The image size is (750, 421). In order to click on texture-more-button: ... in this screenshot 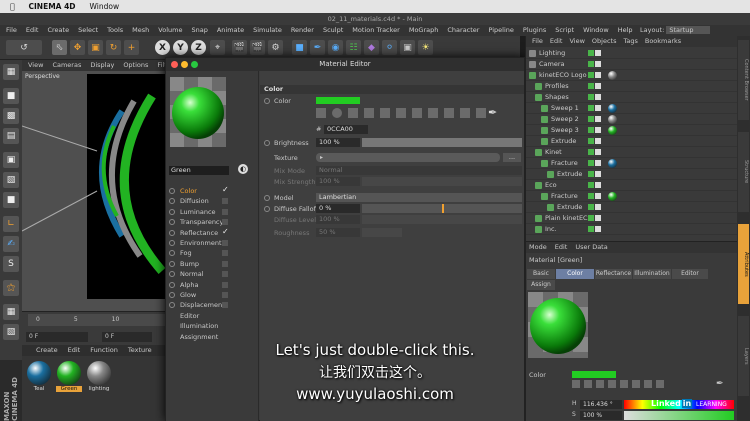, I will do `click(512, 157)`.